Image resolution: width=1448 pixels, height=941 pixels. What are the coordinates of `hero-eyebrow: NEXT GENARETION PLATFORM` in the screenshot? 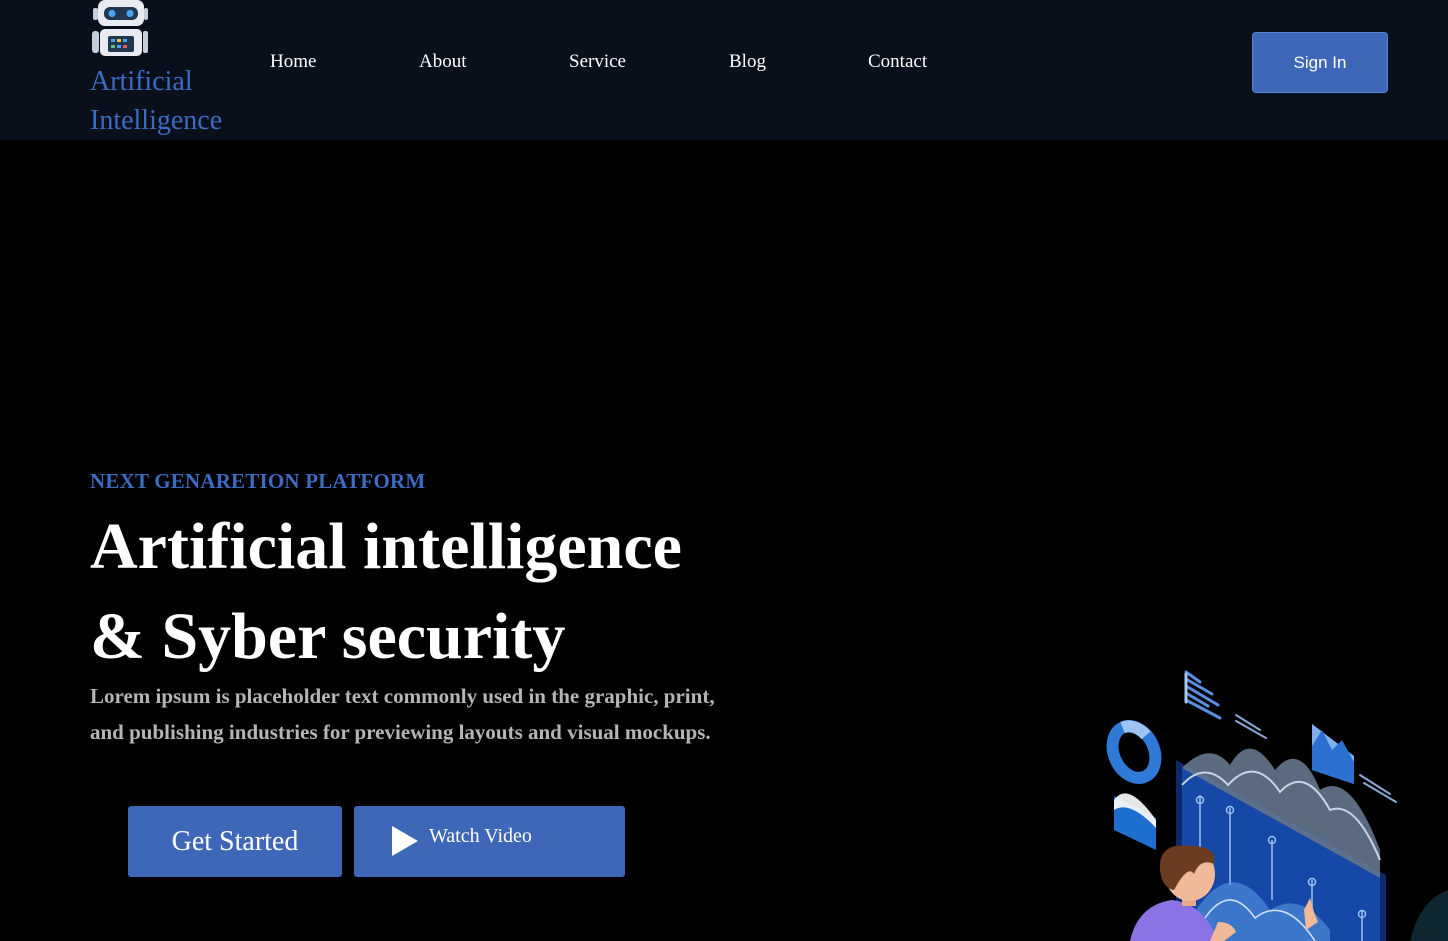 It's located at (258, 481).